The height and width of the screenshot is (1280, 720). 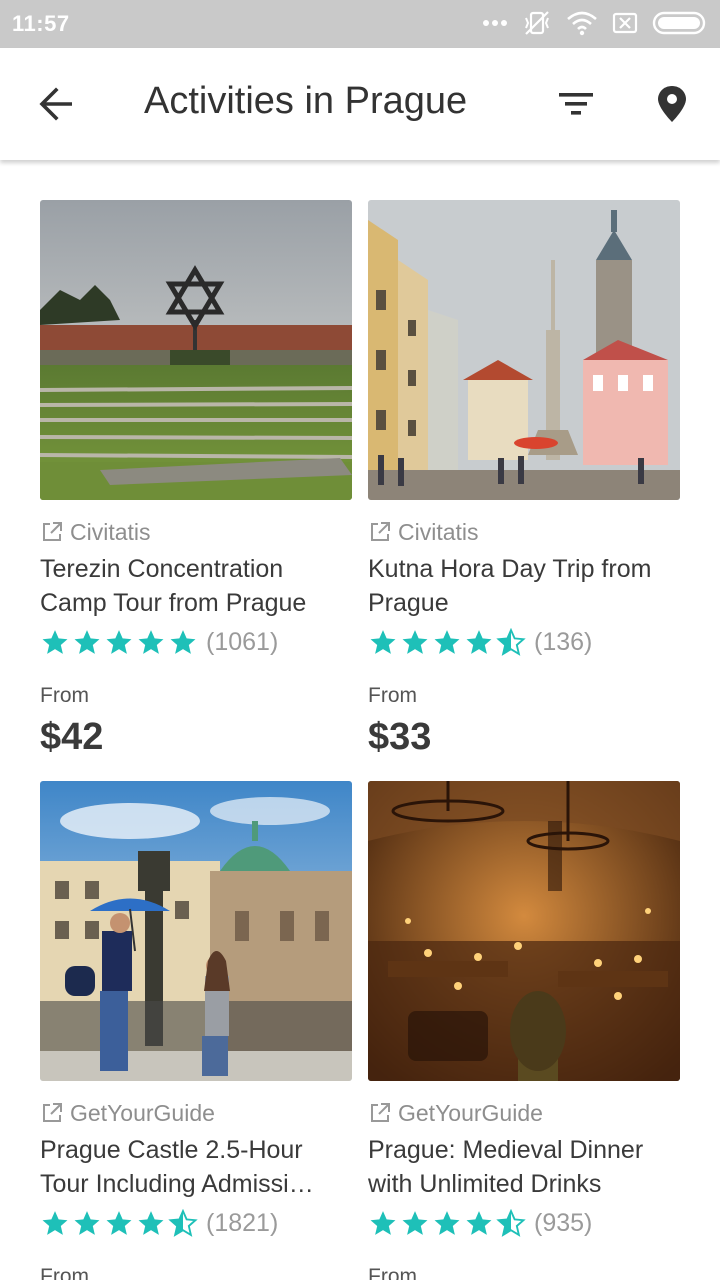 I want to click on activity-name: Kutna Hora Day Trip from Prague, so click(x=510, y=586).